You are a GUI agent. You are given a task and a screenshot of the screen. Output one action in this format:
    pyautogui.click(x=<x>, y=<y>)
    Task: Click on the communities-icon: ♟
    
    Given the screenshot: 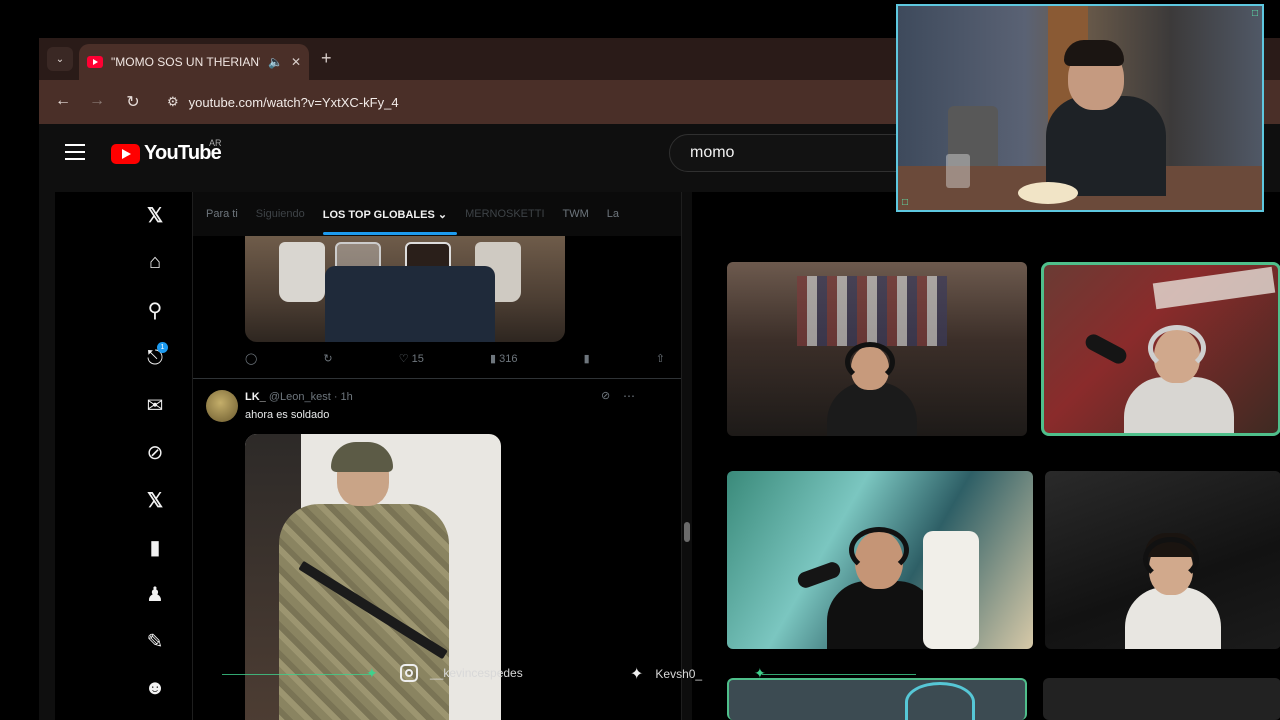 What is the action you would take?
    pyautogui.click(x=155, y=594)
    